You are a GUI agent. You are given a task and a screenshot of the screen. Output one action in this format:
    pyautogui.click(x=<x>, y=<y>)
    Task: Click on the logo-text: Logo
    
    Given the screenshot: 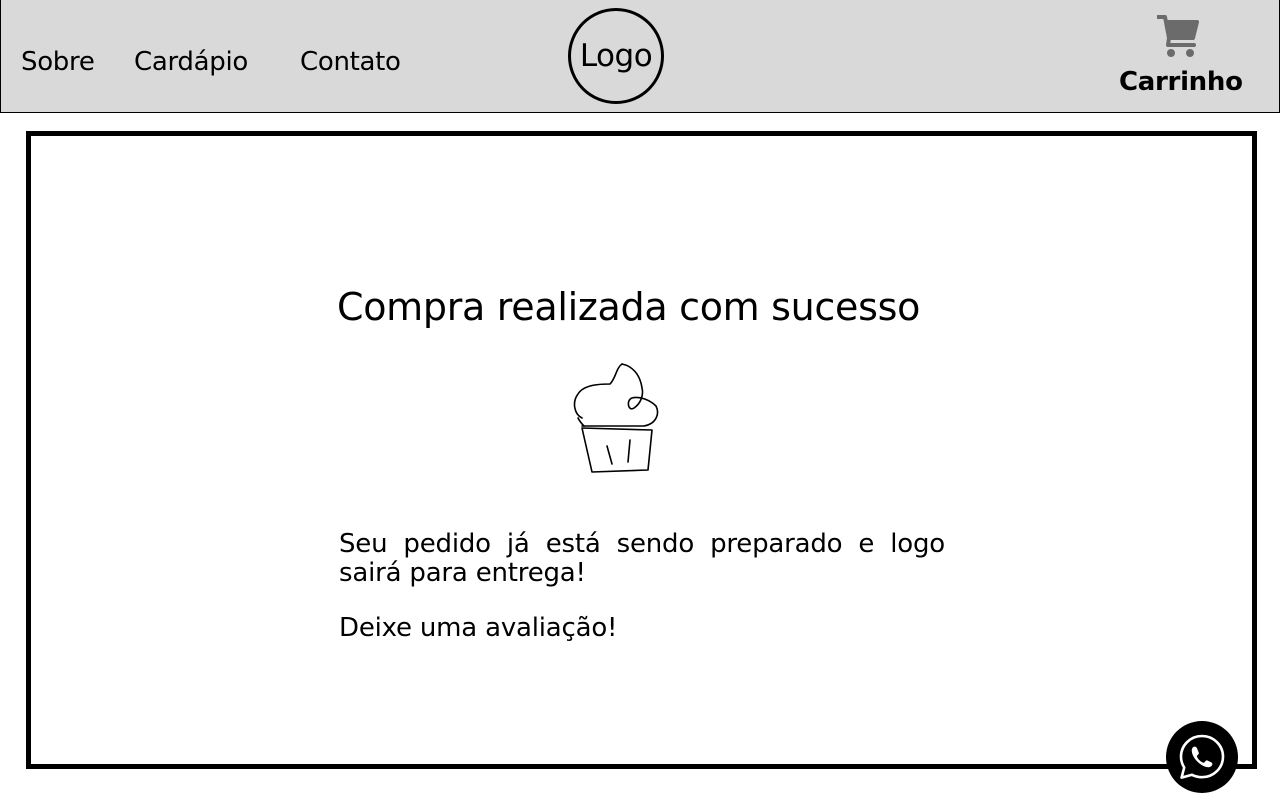 What is the action you would take?
    pyautogui.click(x=616, y=56)
    